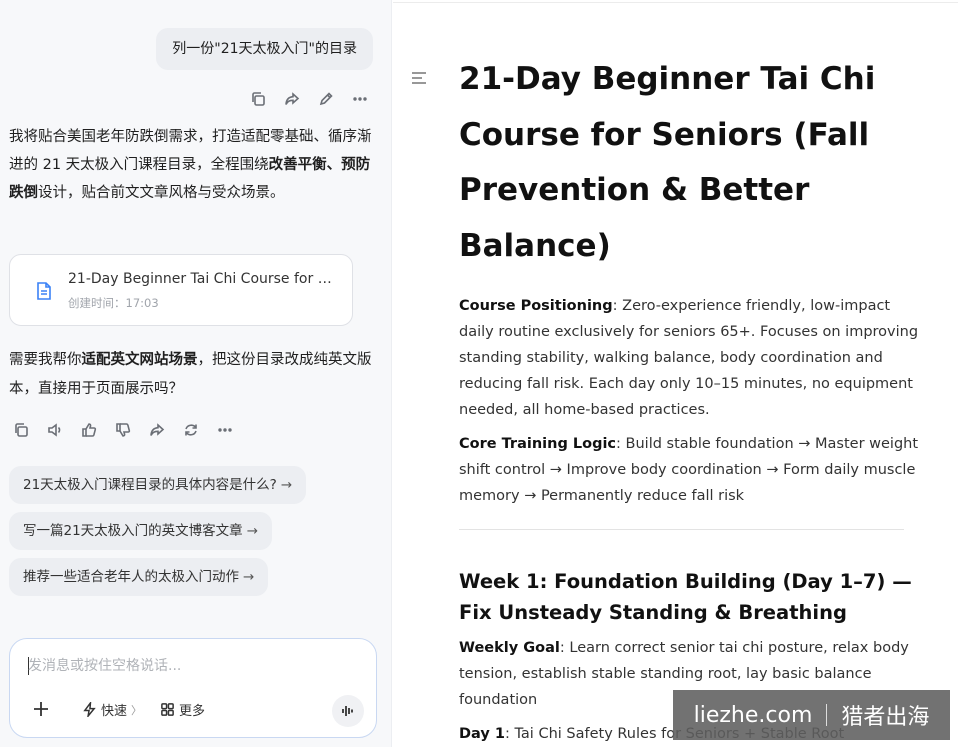 The image size is (958, 747). I want to click on edit-icon, so click(326, 99).